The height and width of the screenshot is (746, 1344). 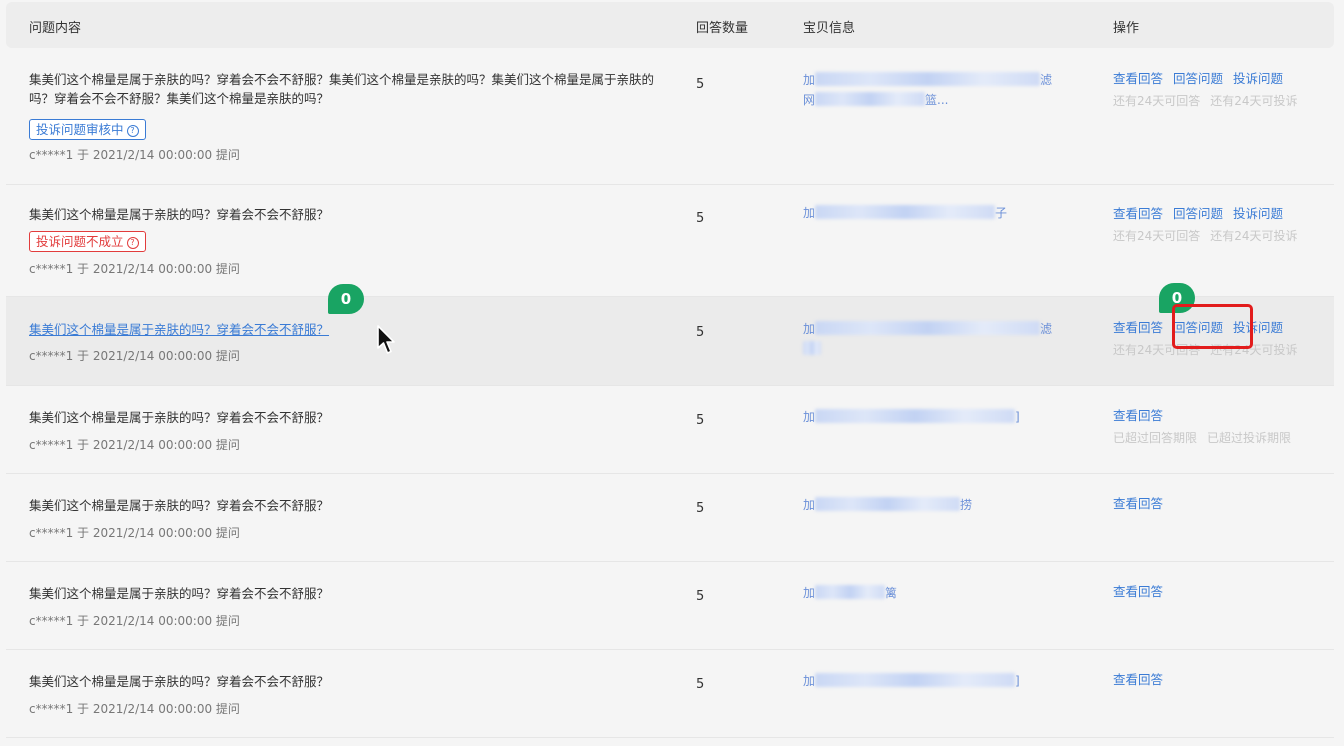 I want to click on status-badge: 投诉问题审核中?, so click(x=87, y=129).